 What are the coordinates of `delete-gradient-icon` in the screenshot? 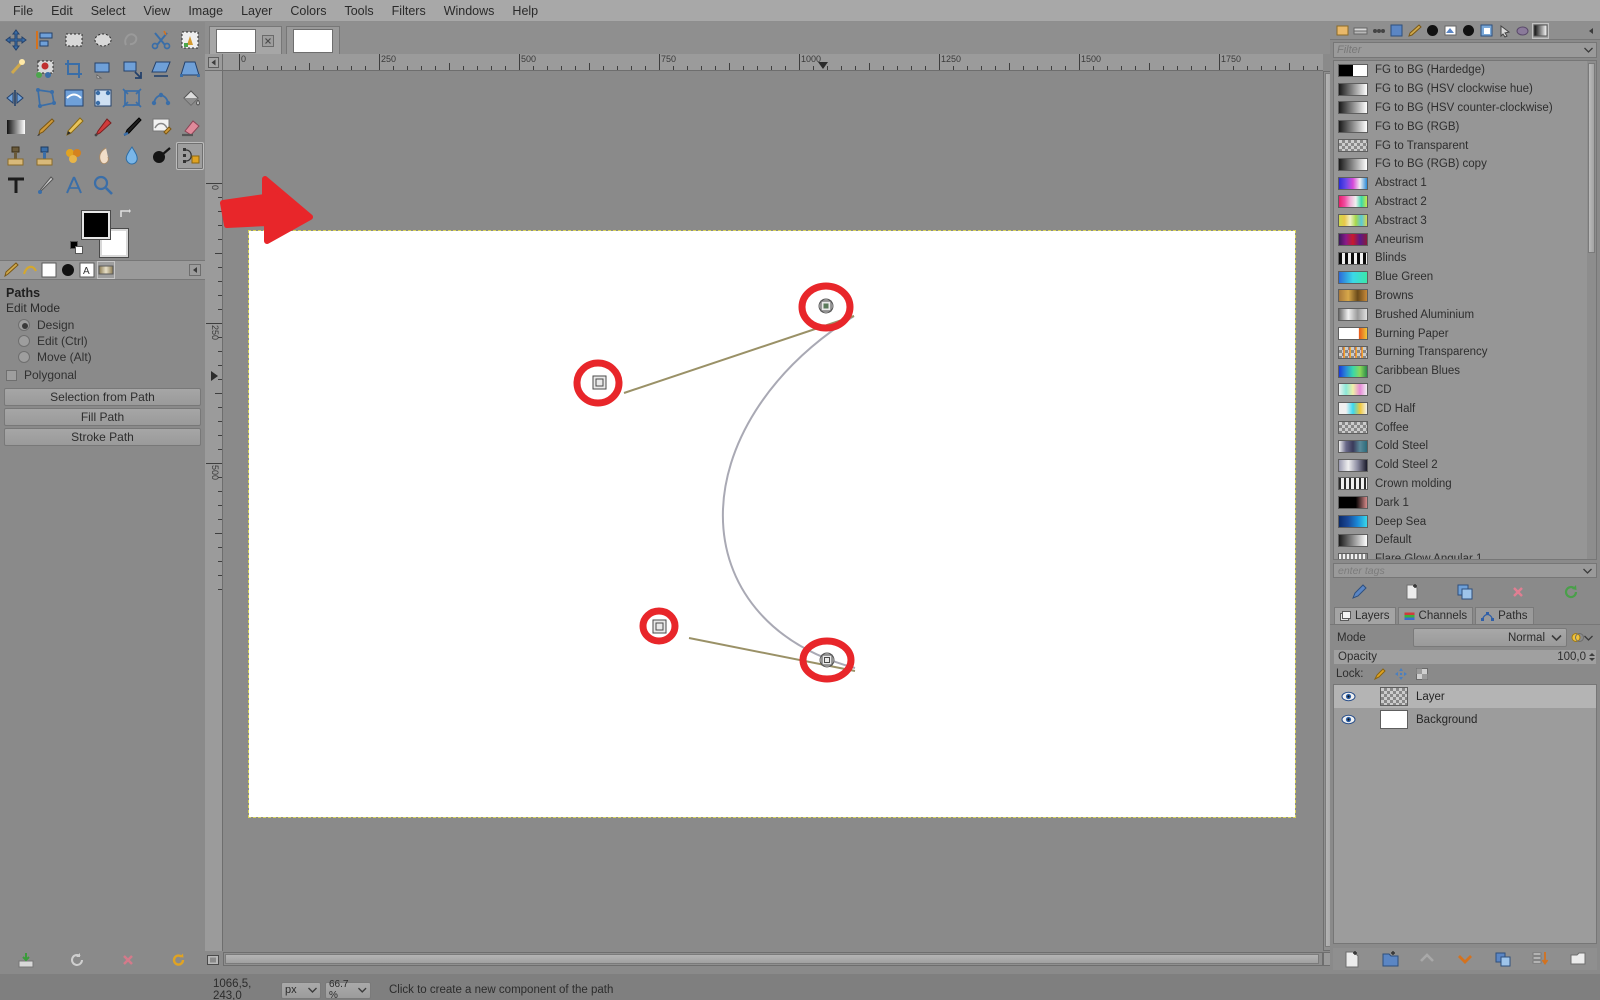 It's located at (1518, 592).